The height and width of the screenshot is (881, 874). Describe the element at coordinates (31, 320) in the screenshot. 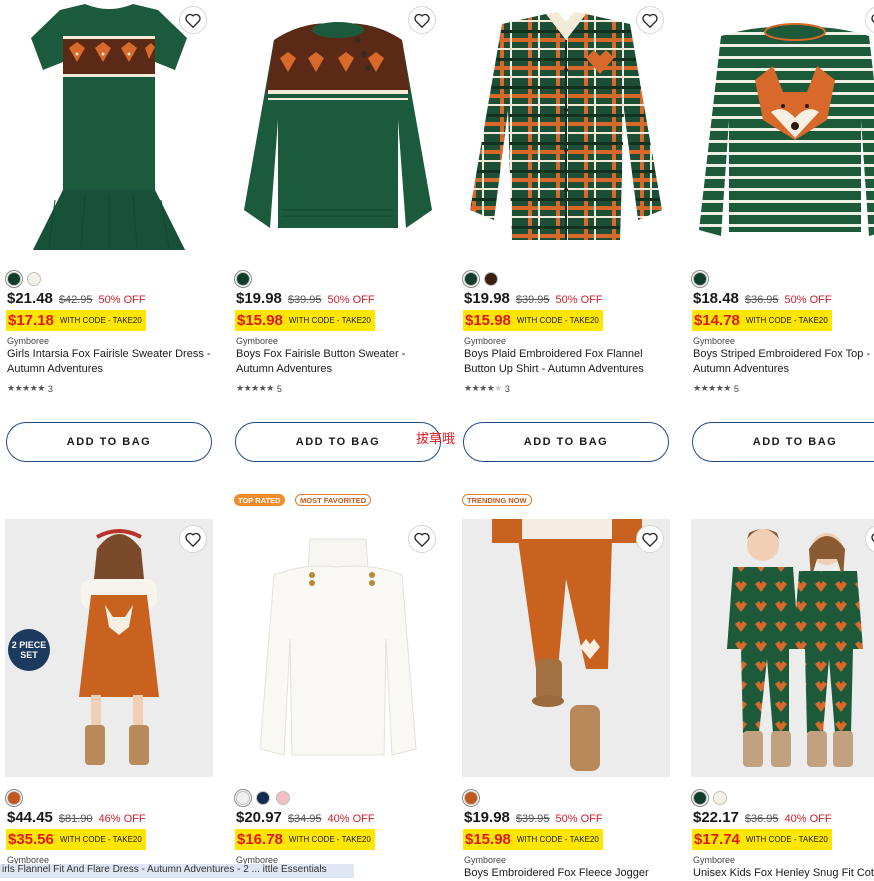

I see `promo-price: $17.18` at that location.